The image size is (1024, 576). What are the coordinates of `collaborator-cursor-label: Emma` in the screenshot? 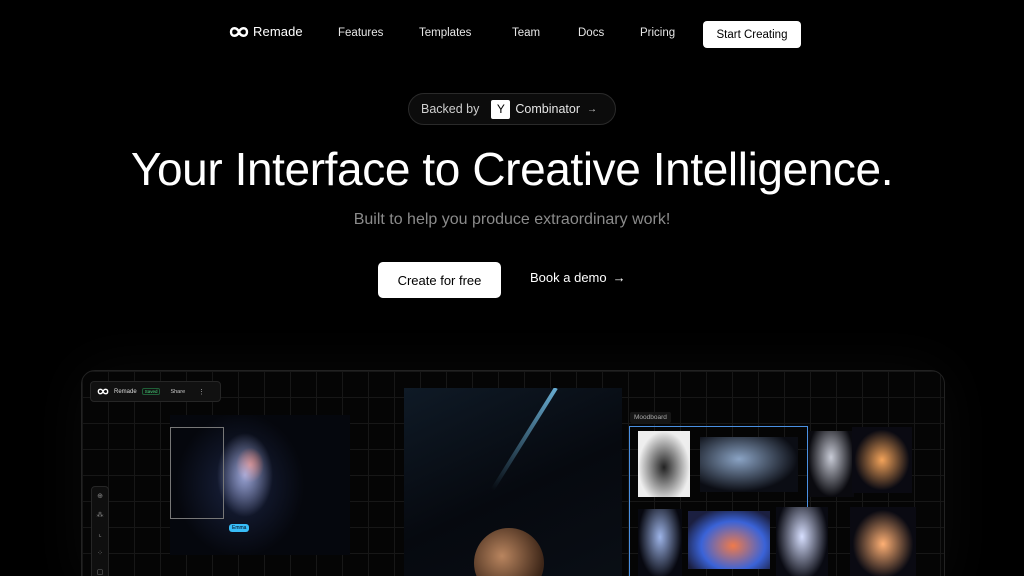 It's located at (239, 528).